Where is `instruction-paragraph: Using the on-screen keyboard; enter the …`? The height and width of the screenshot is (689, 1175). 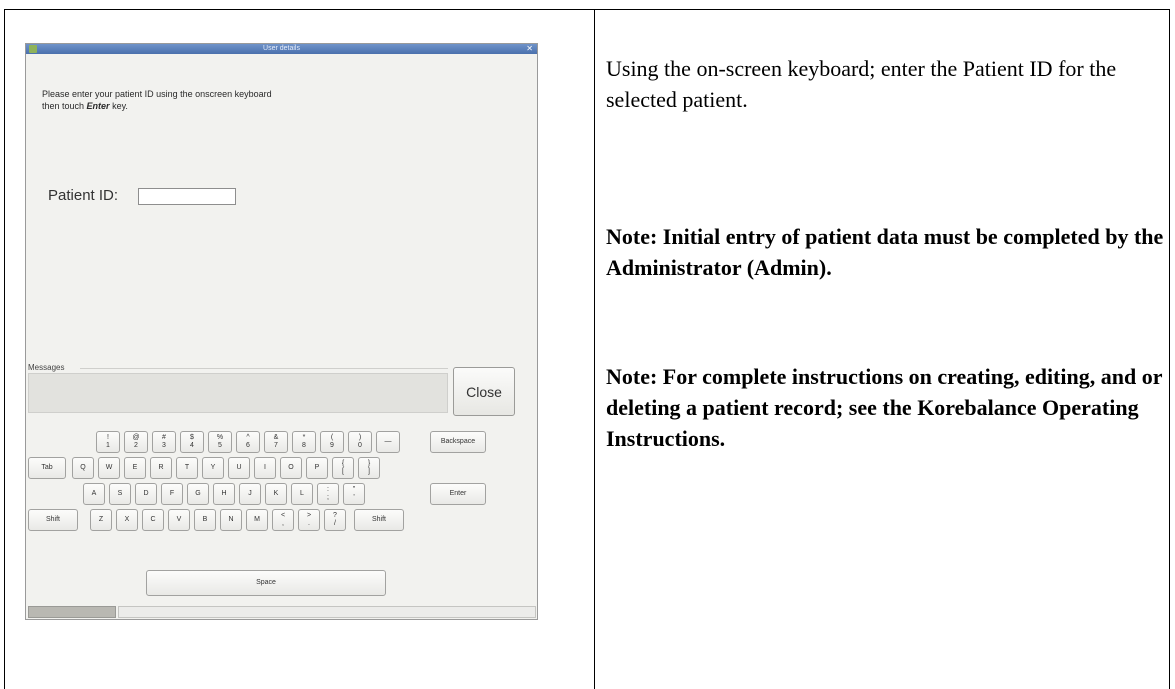
instruction-paragraph: Using the on-screen keyboard; enter the … is located at coordinates (861, 84).